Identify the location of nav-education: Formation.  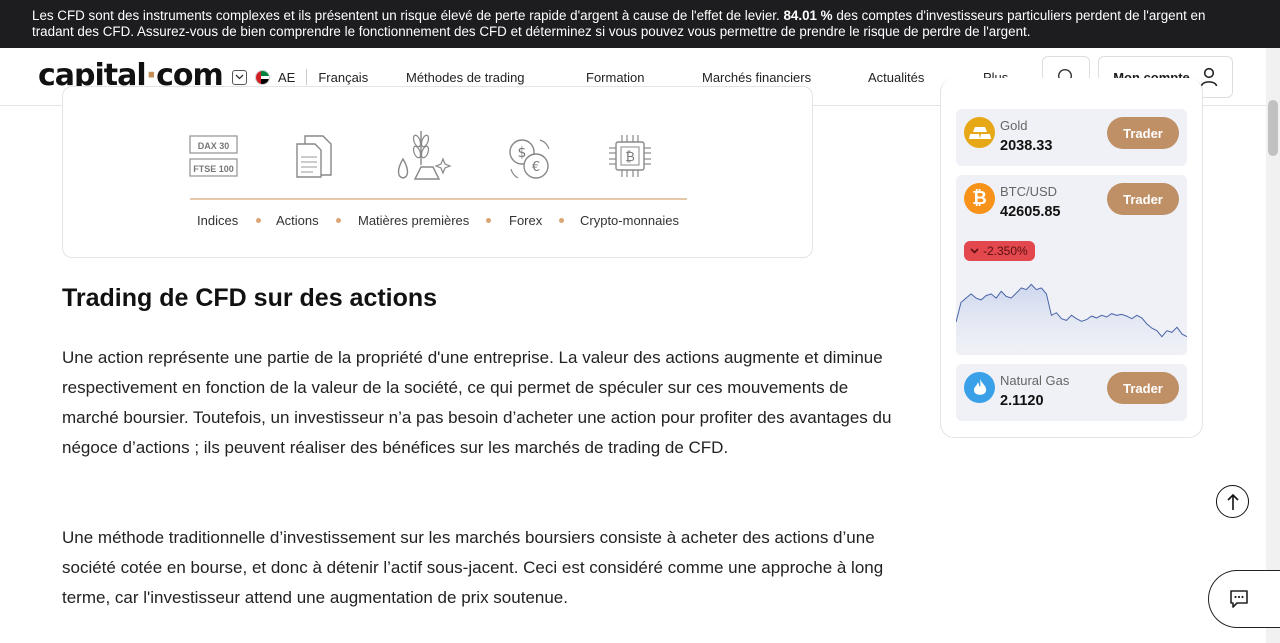
(615, 77).